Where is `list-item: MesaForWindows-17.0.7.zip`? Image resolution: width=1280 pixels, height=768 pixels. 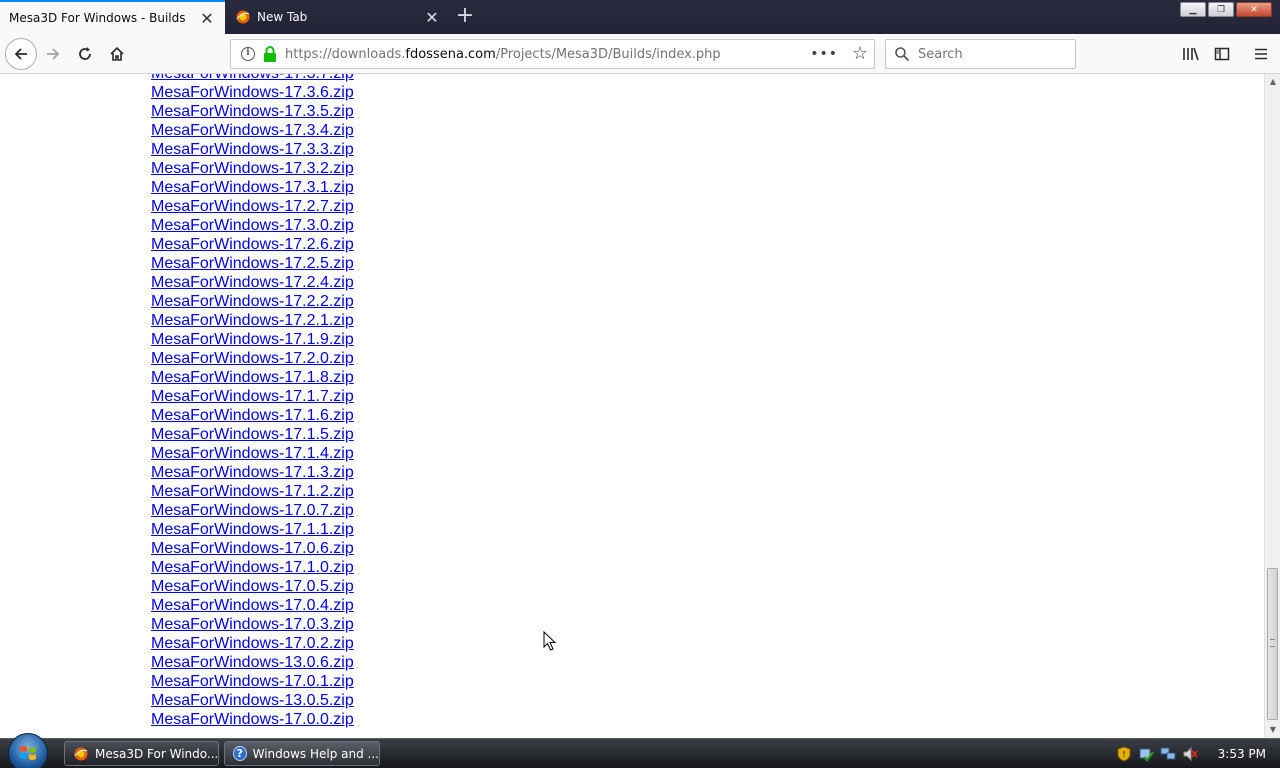
list-item: MesaForWindows-17.0.7.zip is located at coordinates (252, 509).